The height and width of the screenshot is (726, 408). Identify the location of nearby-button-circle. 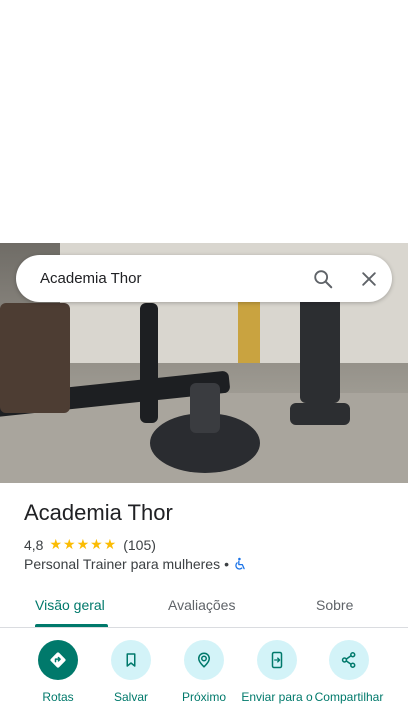
(204, 660).